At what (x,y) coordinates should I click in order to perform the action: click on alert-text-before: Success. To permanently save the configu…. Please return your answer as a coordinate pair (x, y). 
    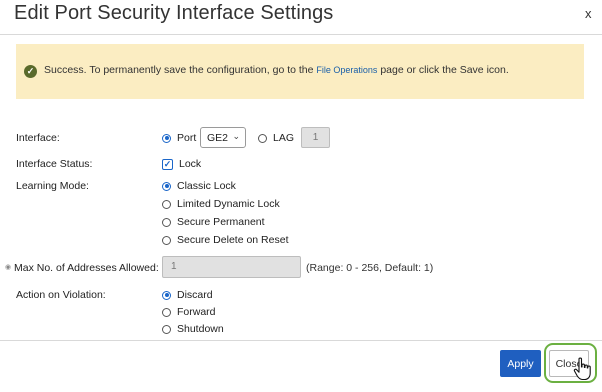
    Looking at the image, I should click on (180, 70).